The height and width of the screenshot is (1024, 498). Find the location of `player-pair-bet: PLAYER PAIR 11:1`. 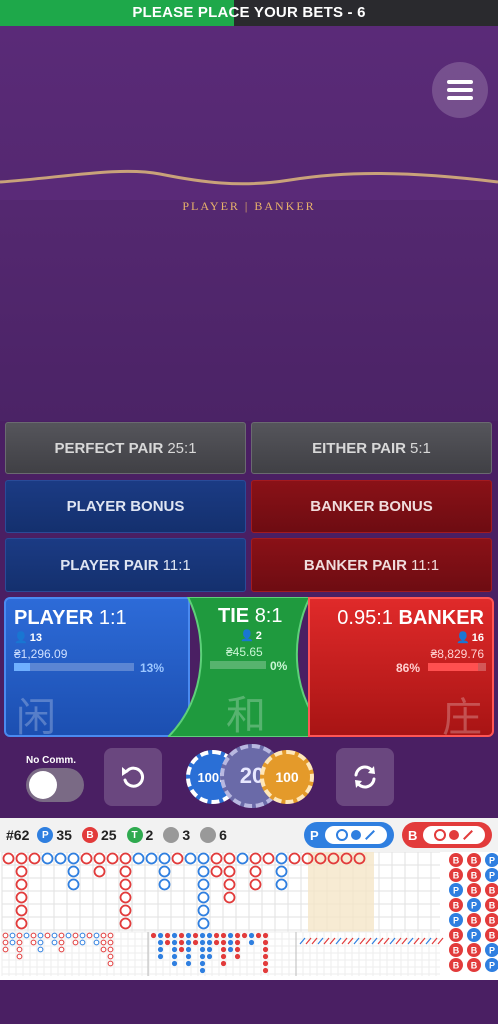

player-pair-bet: PLAYER PAIR 11:1 is located at coordinates (125, 565).